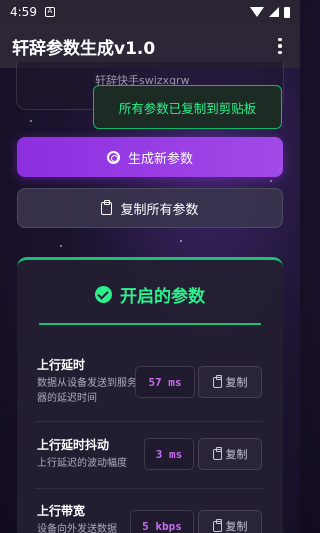 Image resolution: width=320 pixels, height=533 pixels. Describe the element at coordinates (159, 210) in the screenshot. I see `copy-all-label: 复制所有参数` at that location.